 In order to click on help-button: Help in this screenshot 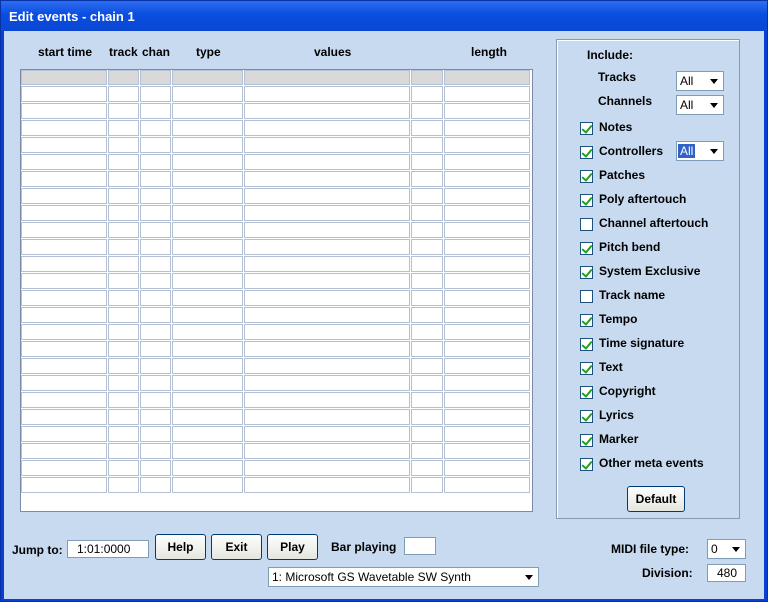, I will do `click(180, 547)`.